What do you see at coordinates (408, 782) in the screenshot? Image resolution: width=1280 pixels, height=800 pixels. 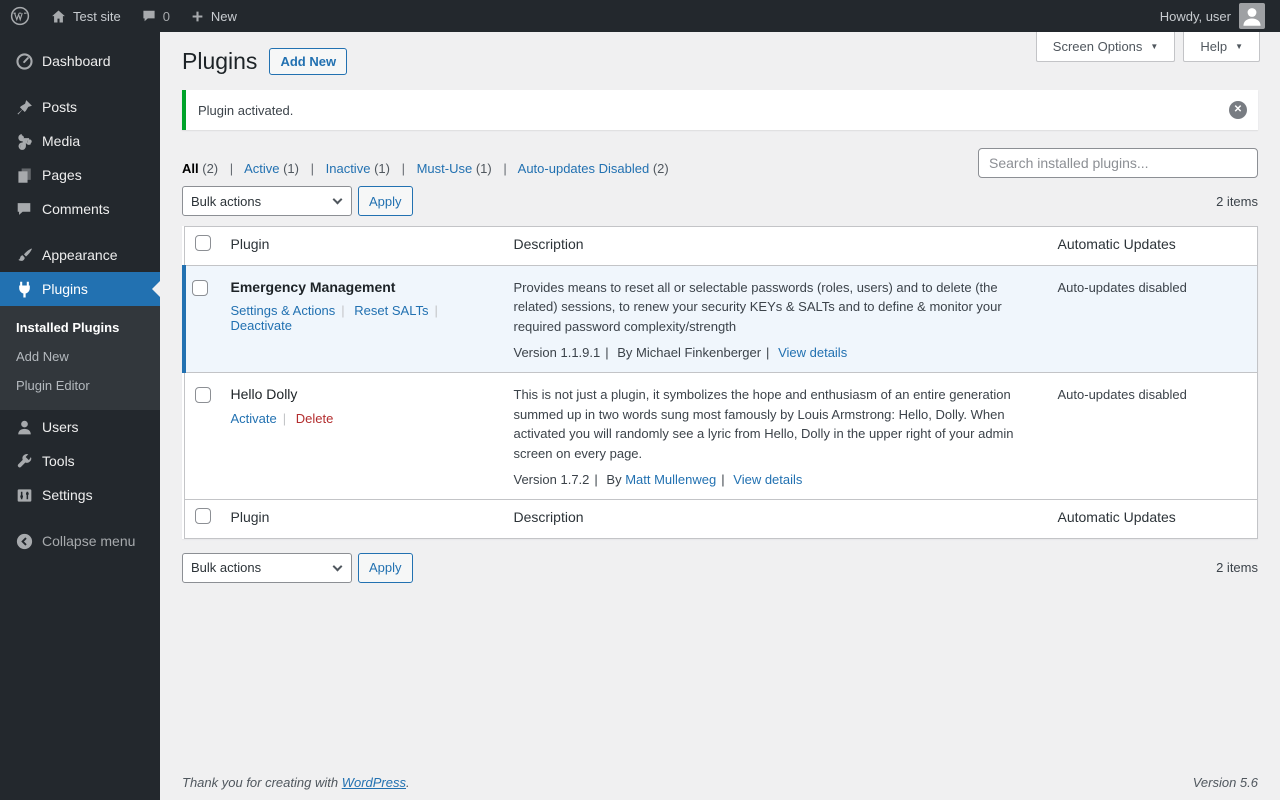 I see `footer-period: .` at bounding box center [408, 782].